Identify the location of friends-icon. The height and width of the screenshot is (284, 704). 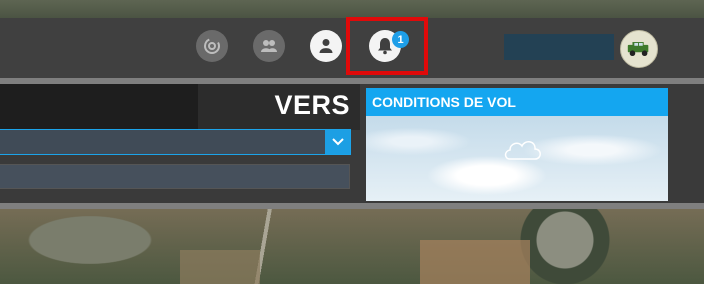
(269, 46).